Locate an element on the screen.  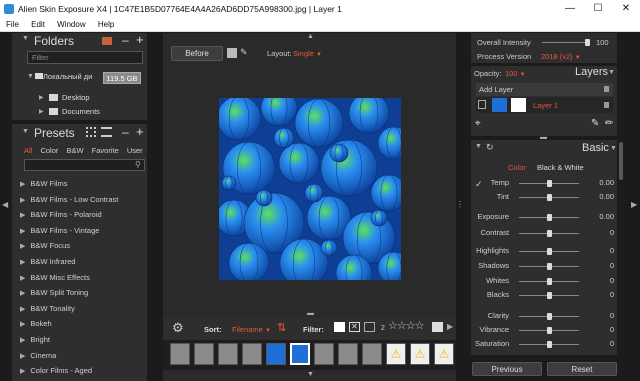
collapse-folders-icon: ▼ is located at coordinates (25, 38).